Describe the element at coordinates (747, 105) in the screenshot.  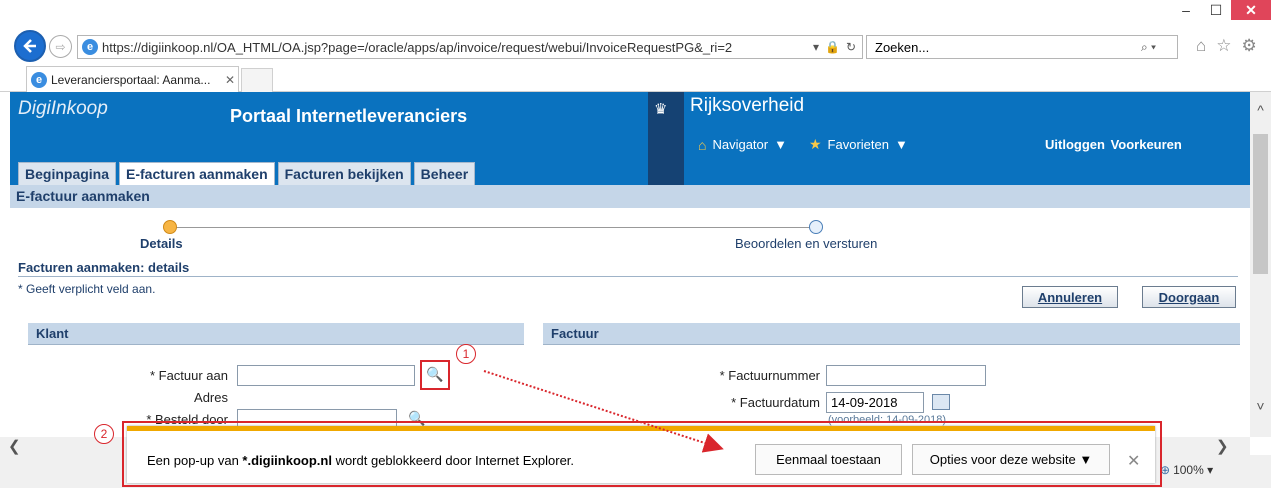
I see `org-name: Rijksoverheid` at that location.